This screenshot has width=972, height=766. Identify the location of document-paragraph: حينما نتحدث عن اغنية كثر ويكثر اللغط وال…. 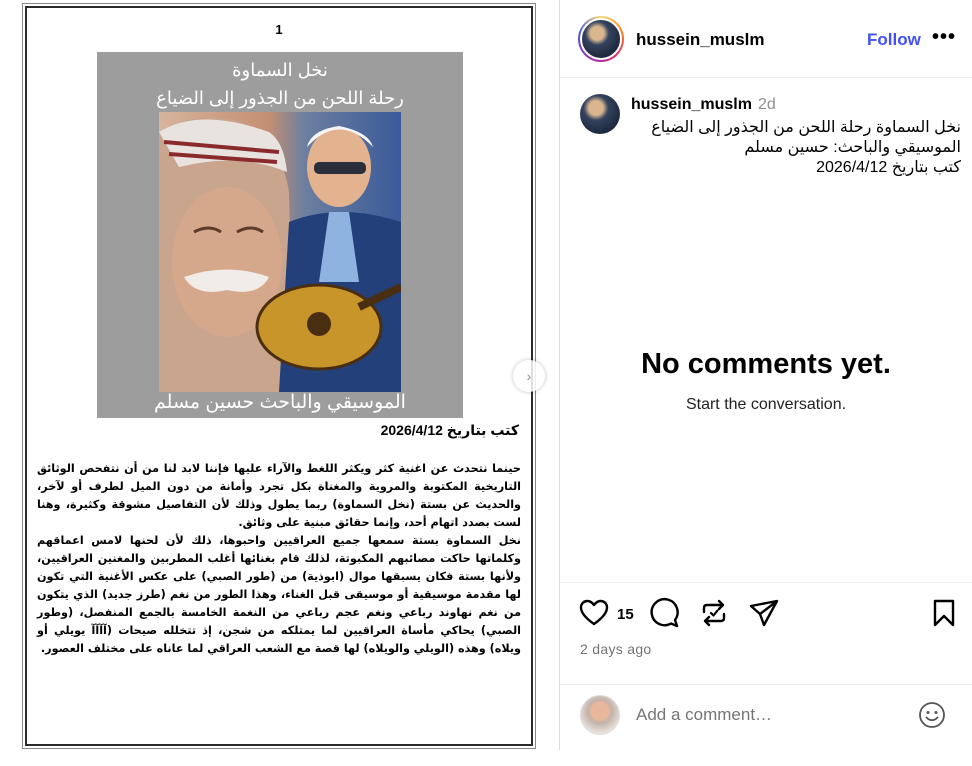
(279, 495).